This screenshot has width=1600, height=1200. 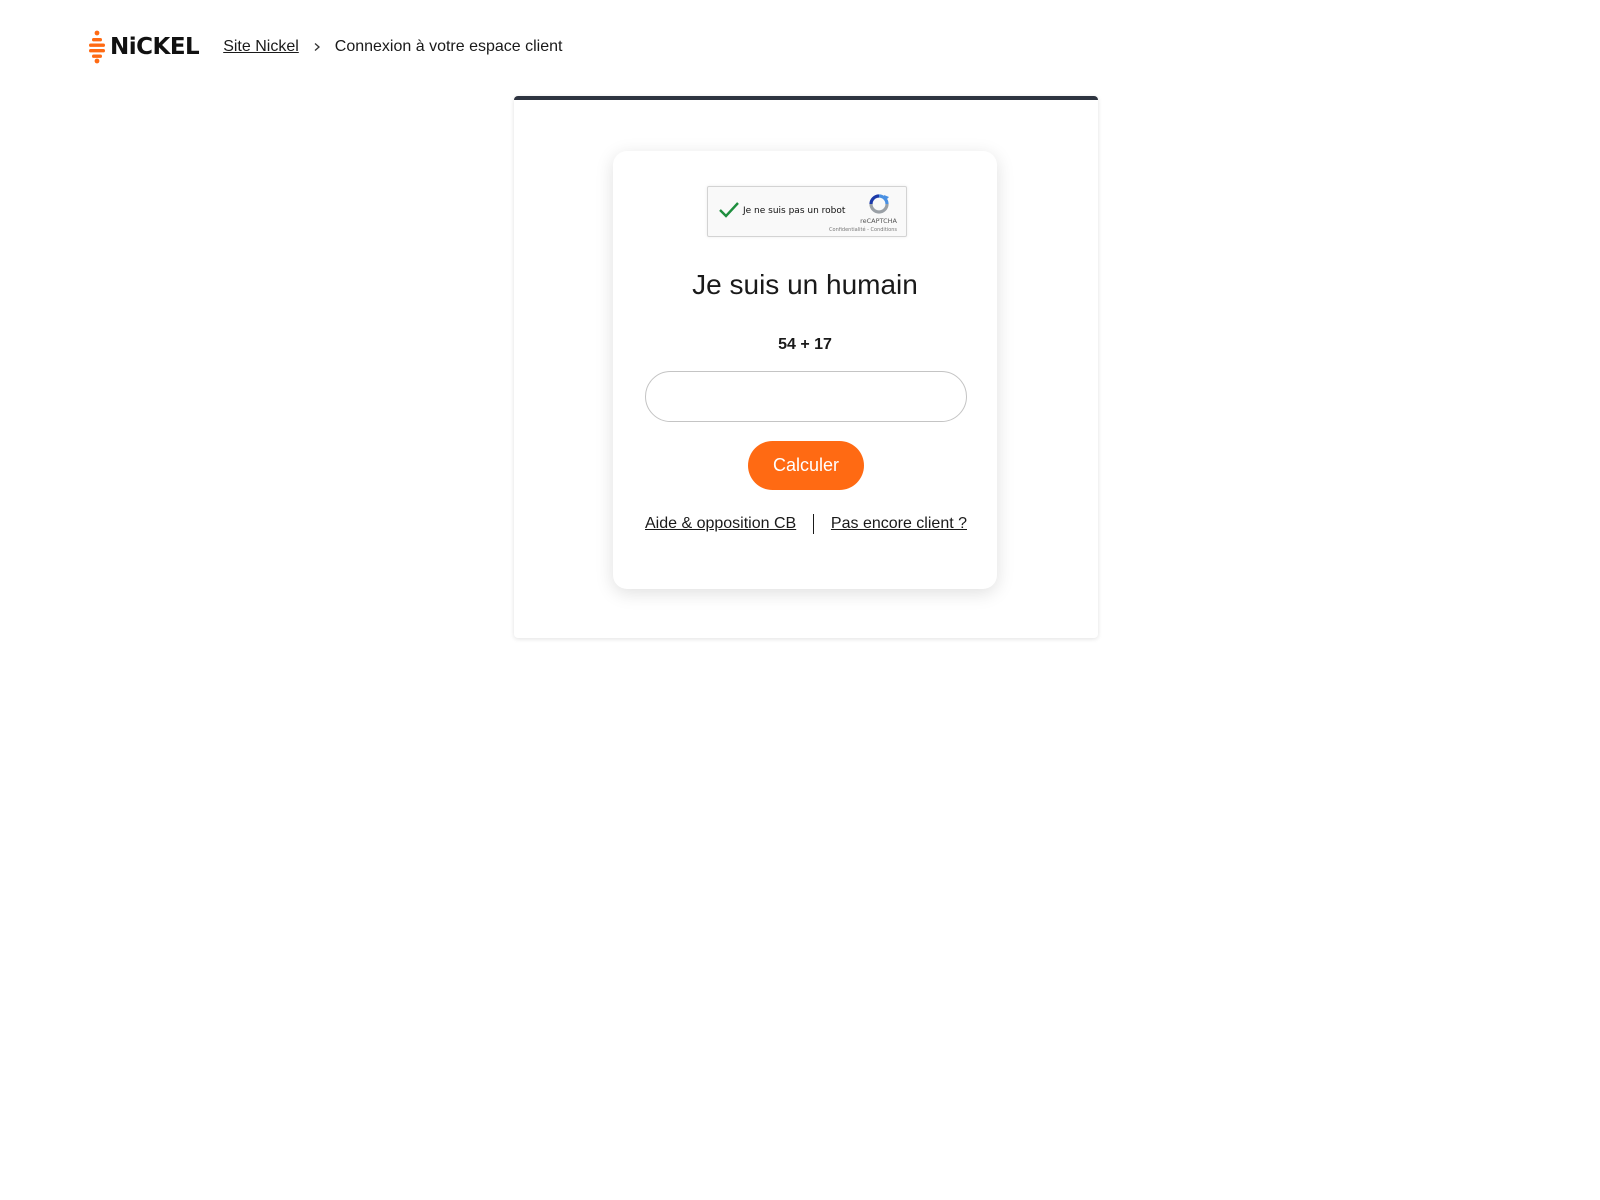 I want to click on signup-link: Pas encore client ?, so click(x=899, y=524).